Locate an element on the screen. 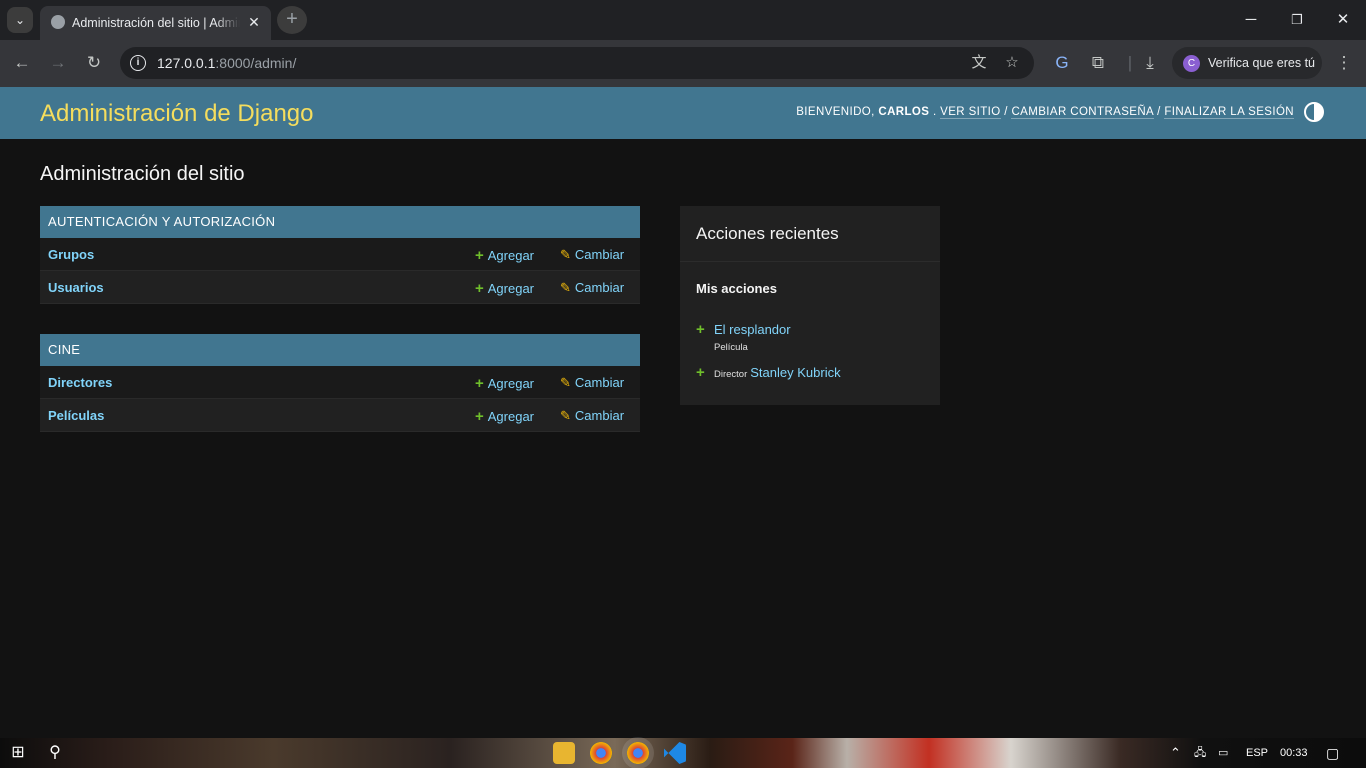 The height and width of the screenshot is (768, 1366). model-link: Películas is located at coordinates (76, 415).